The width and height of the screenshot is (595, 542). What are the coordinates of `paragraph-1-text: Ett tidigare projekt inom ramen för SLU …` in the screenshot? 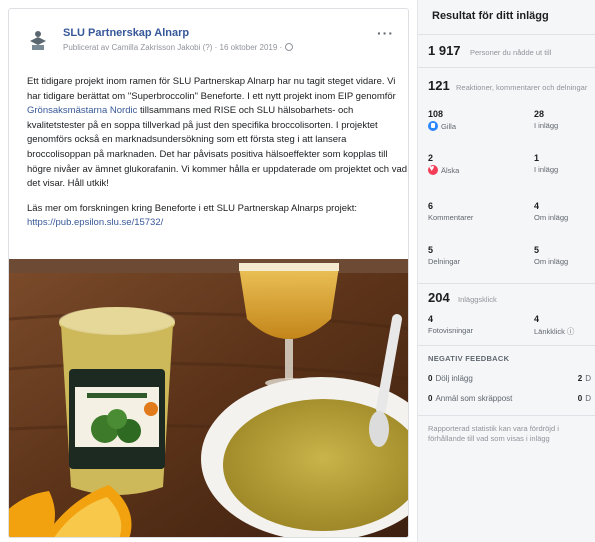 It's located at (211, 89).